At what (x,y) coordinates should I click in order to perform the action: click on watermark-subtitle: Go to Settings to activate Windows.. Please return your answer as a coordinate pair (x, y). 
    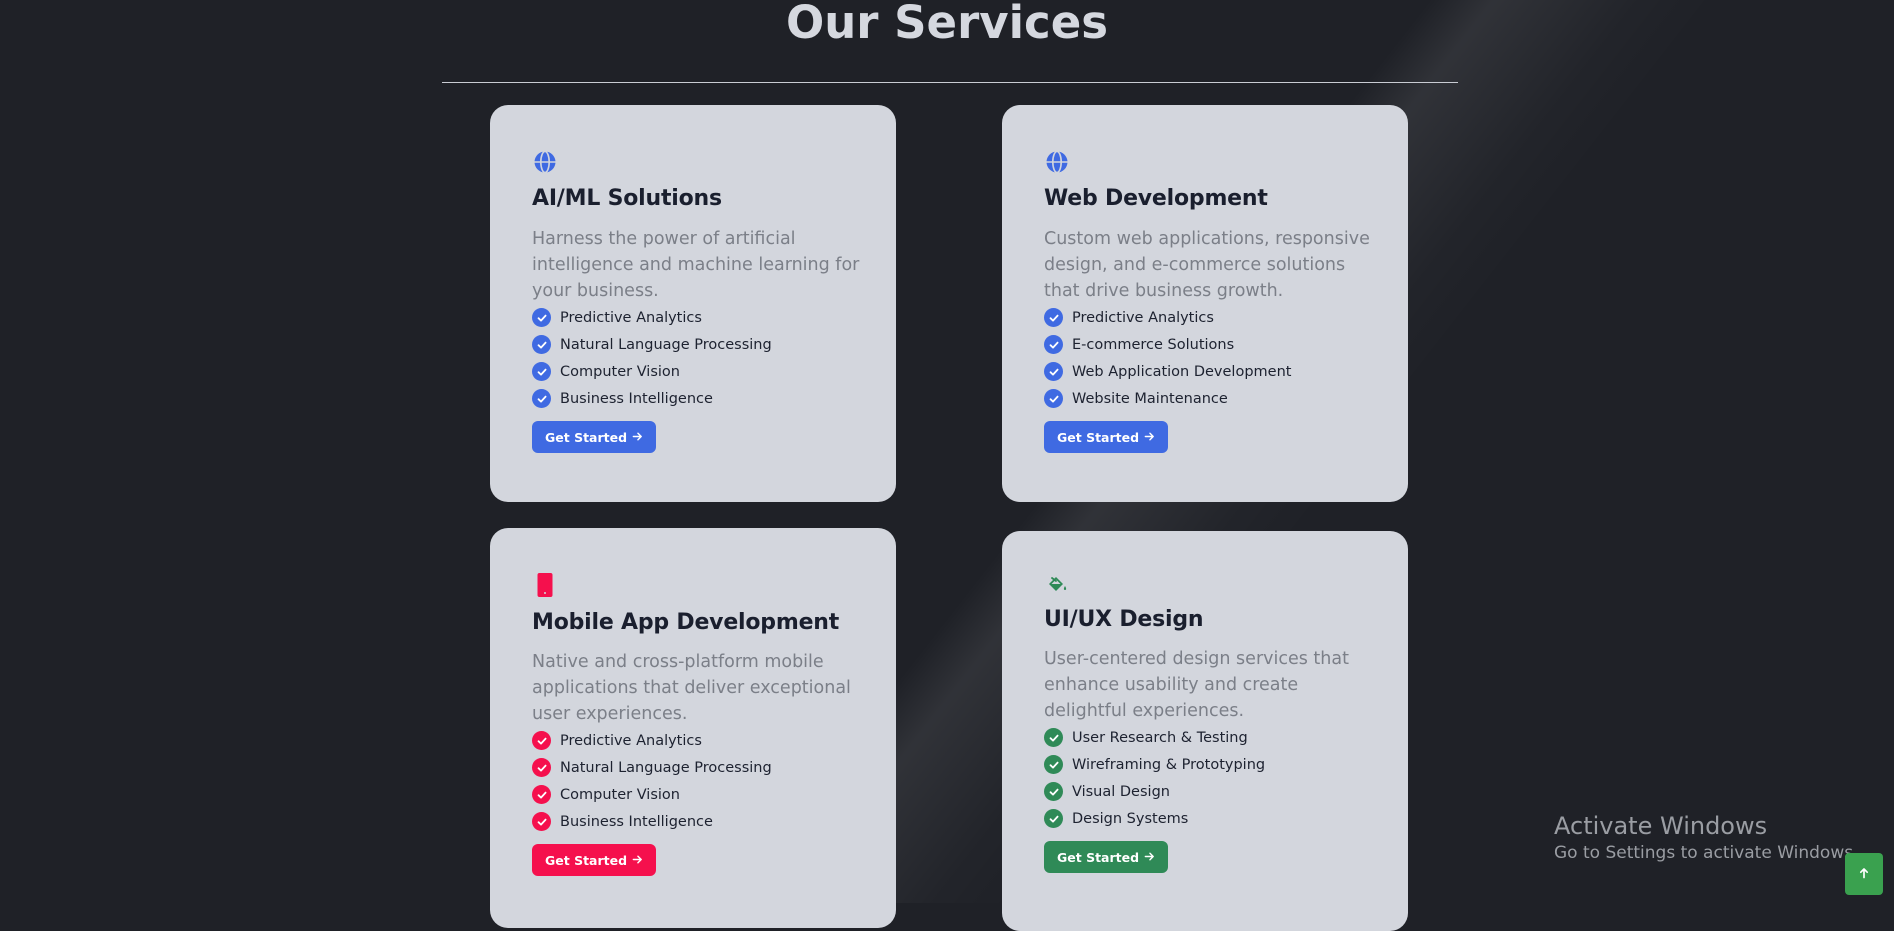
    Looking at the image, I should click on (1706, 853).